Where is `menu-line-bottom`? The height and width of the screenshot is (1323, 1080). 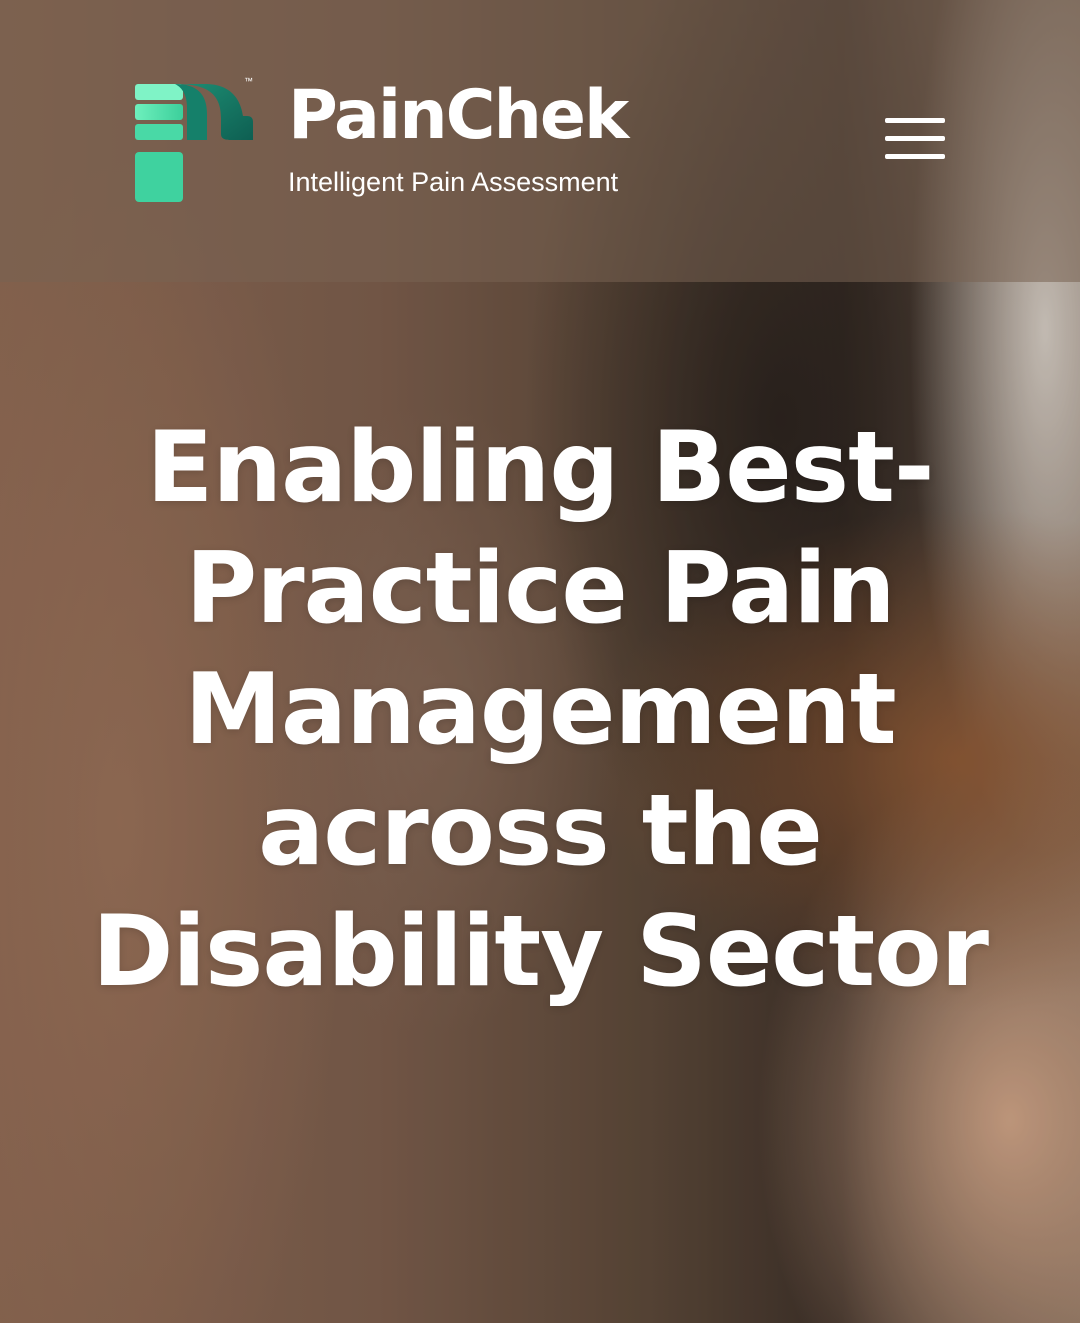
menu-line-bottom is located at coordinates (915, 156).